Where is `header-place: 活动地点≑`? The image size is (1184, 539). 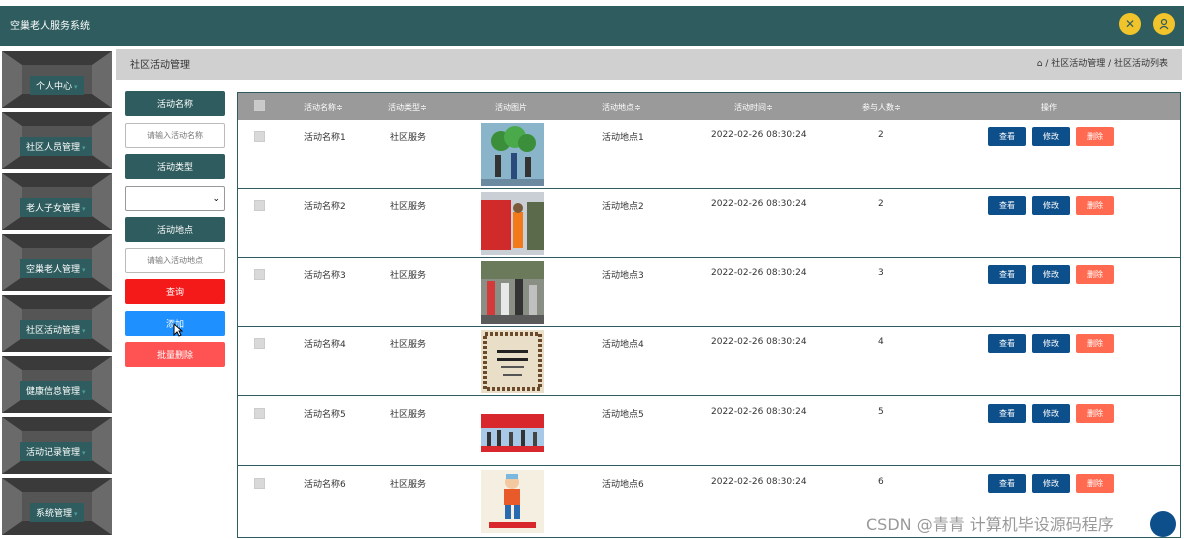
header-place: 活动地点≑ is located at coordinates (621, 107).